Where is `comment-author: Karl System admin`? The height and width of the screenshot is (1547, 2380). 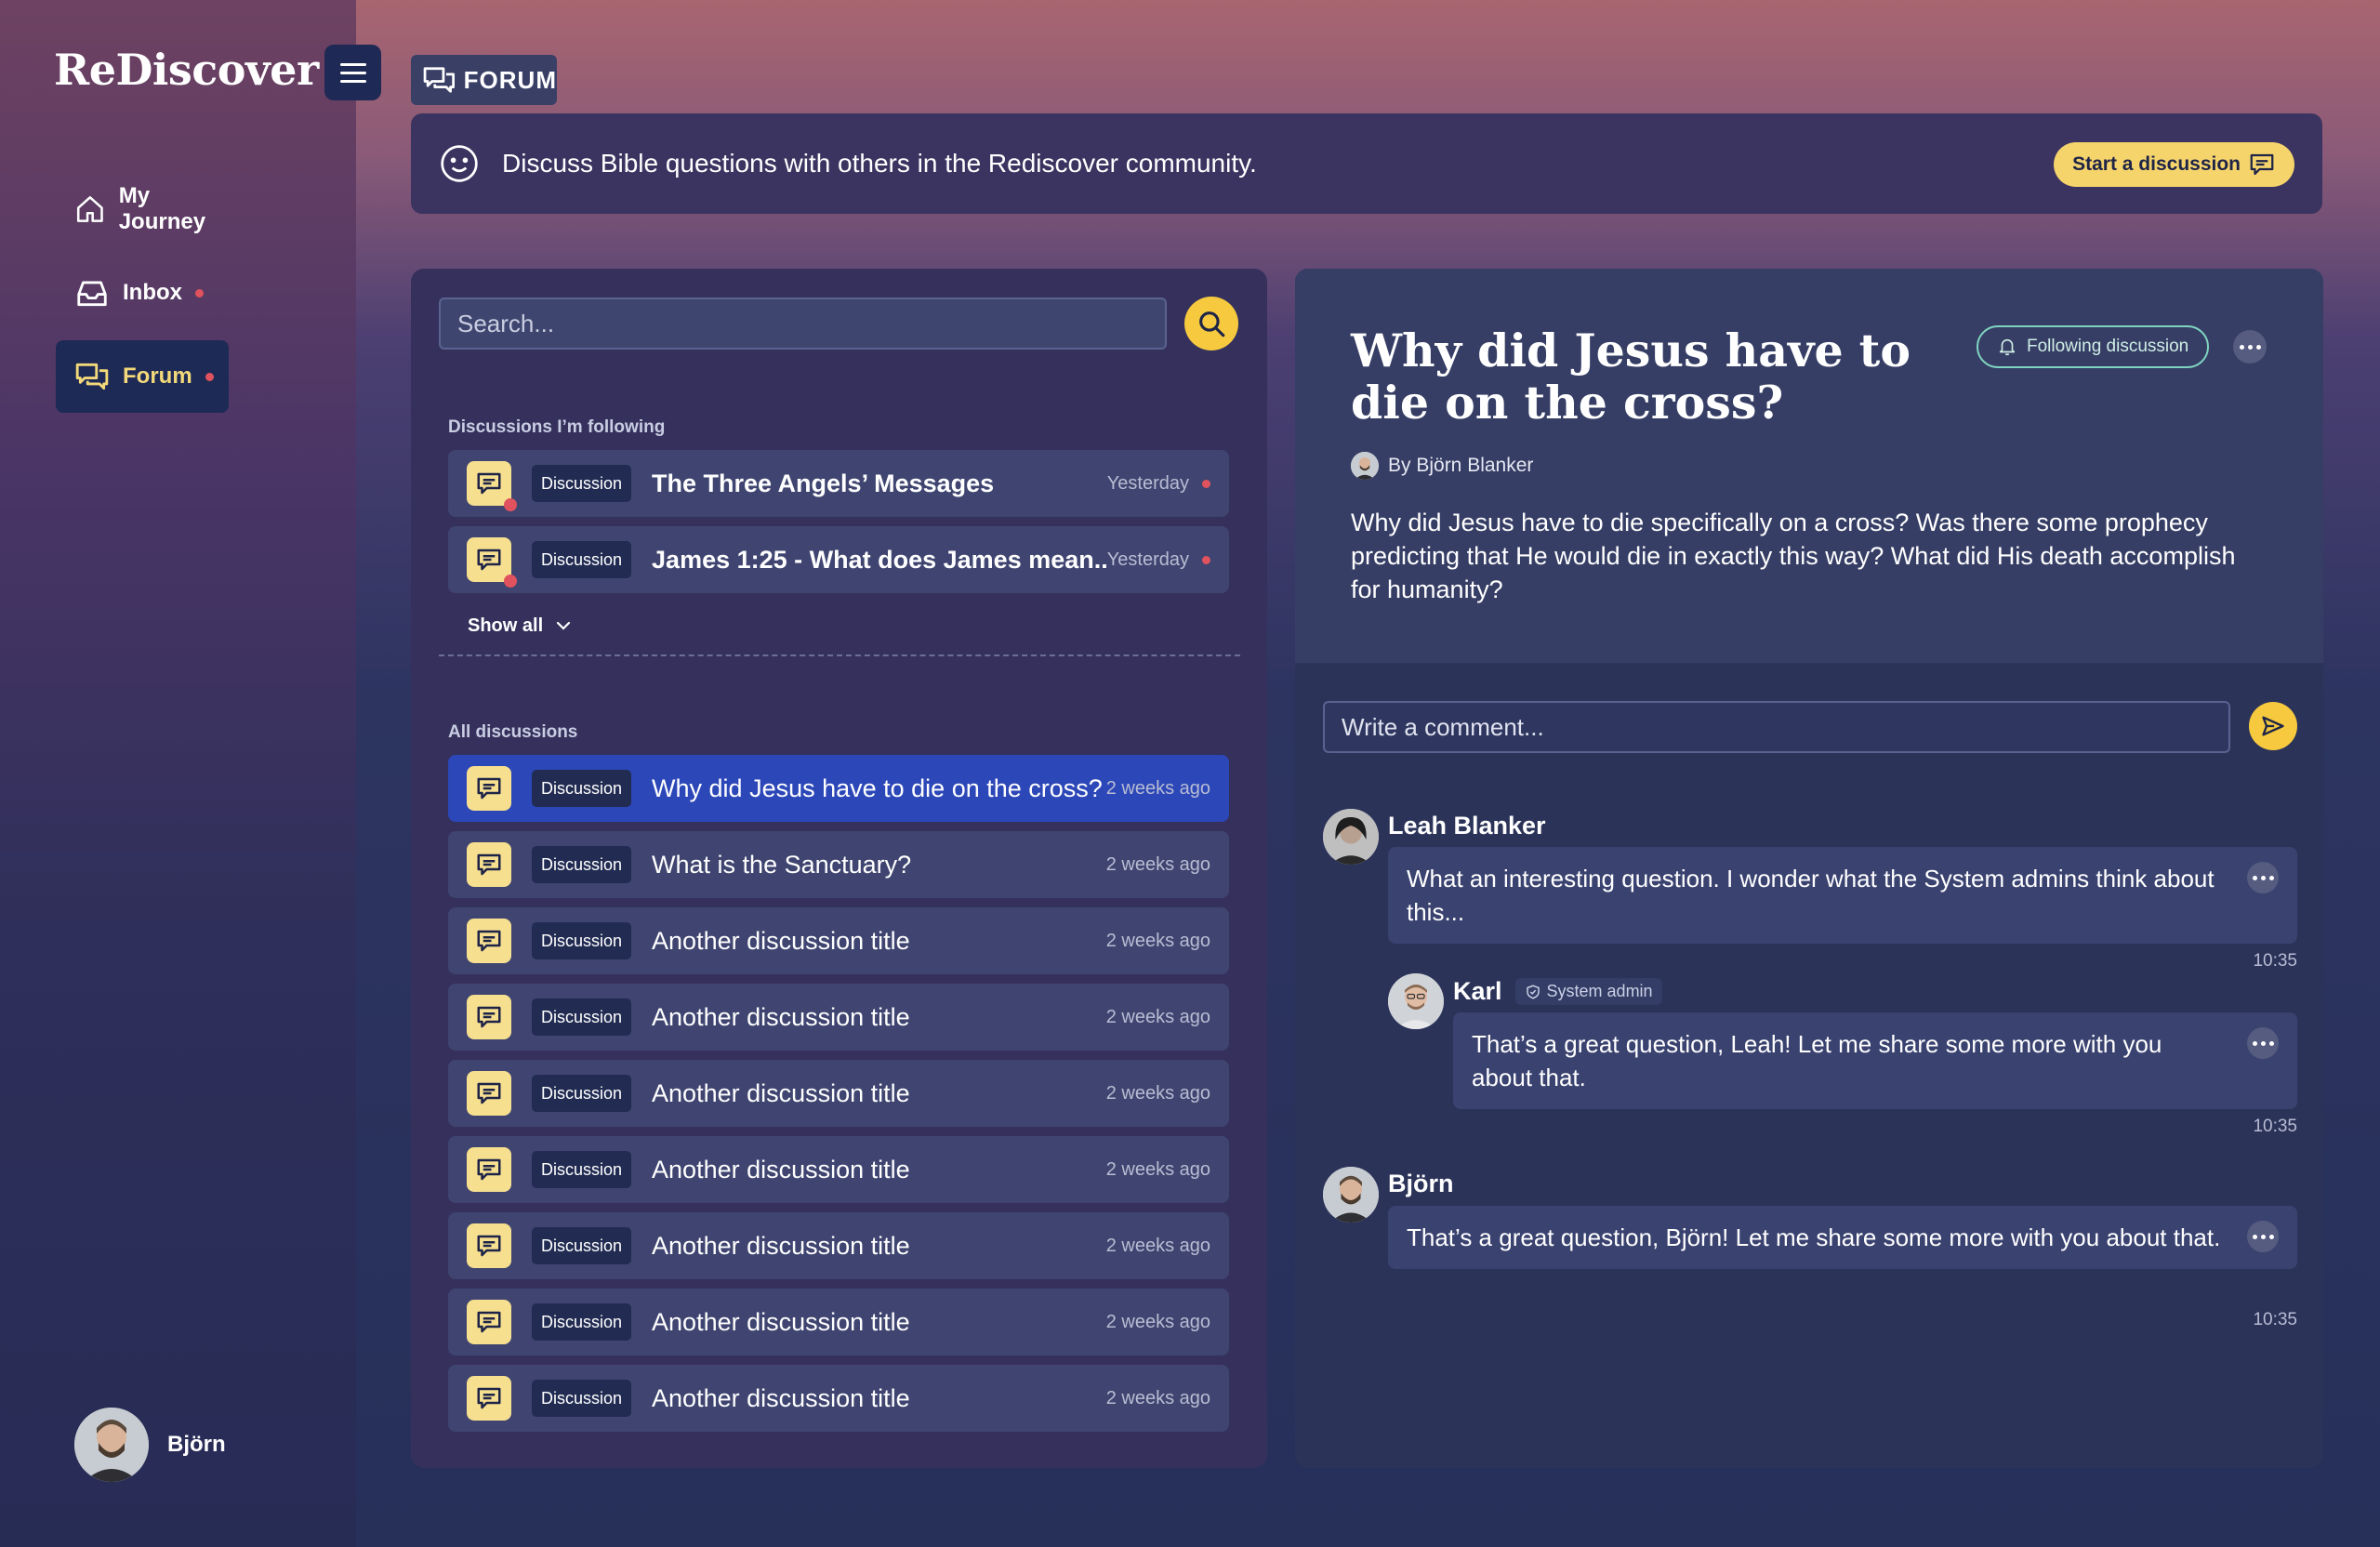
comment-author: Karl System admin is located at coordinates (1557, 991).